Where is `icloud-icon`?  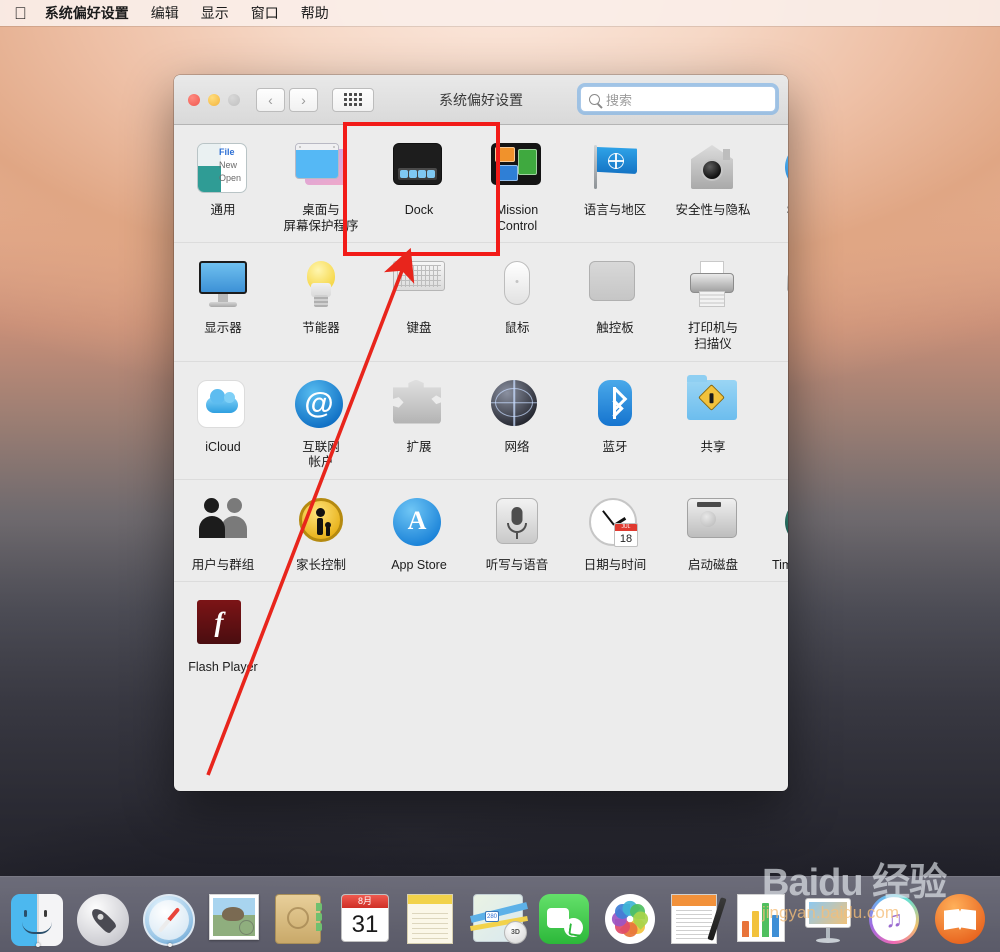
icloud-icon is located at coordinates (223, 405).